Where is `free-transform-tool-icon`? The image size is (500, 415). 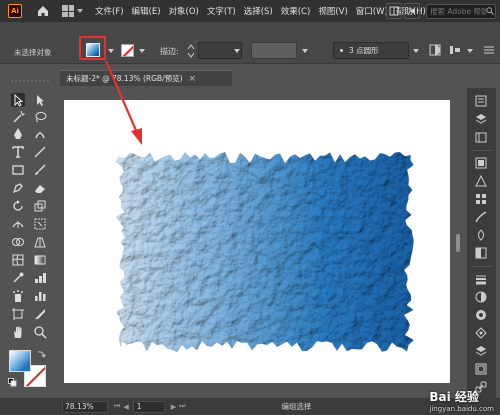
free-transform-tool-icon is located at coordinates (40, 224).